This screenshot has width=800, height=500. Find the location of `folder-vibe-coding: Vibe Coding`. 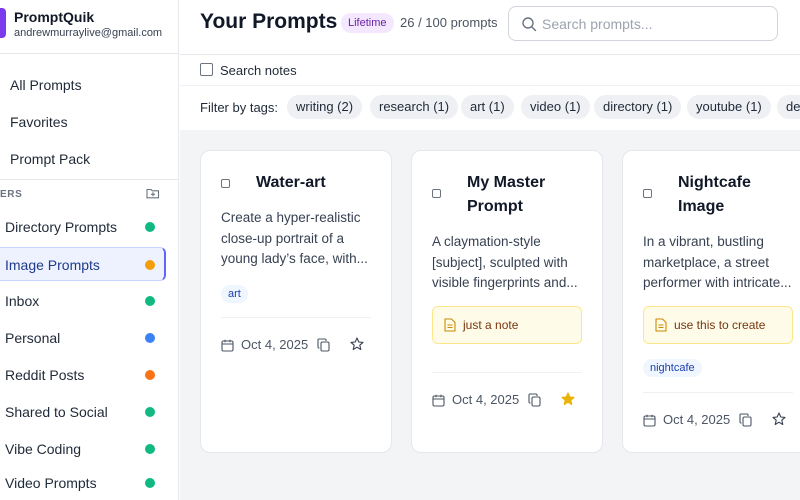

folder-vibe-coding: Vibe Coding is located at coordinates (83, 449).